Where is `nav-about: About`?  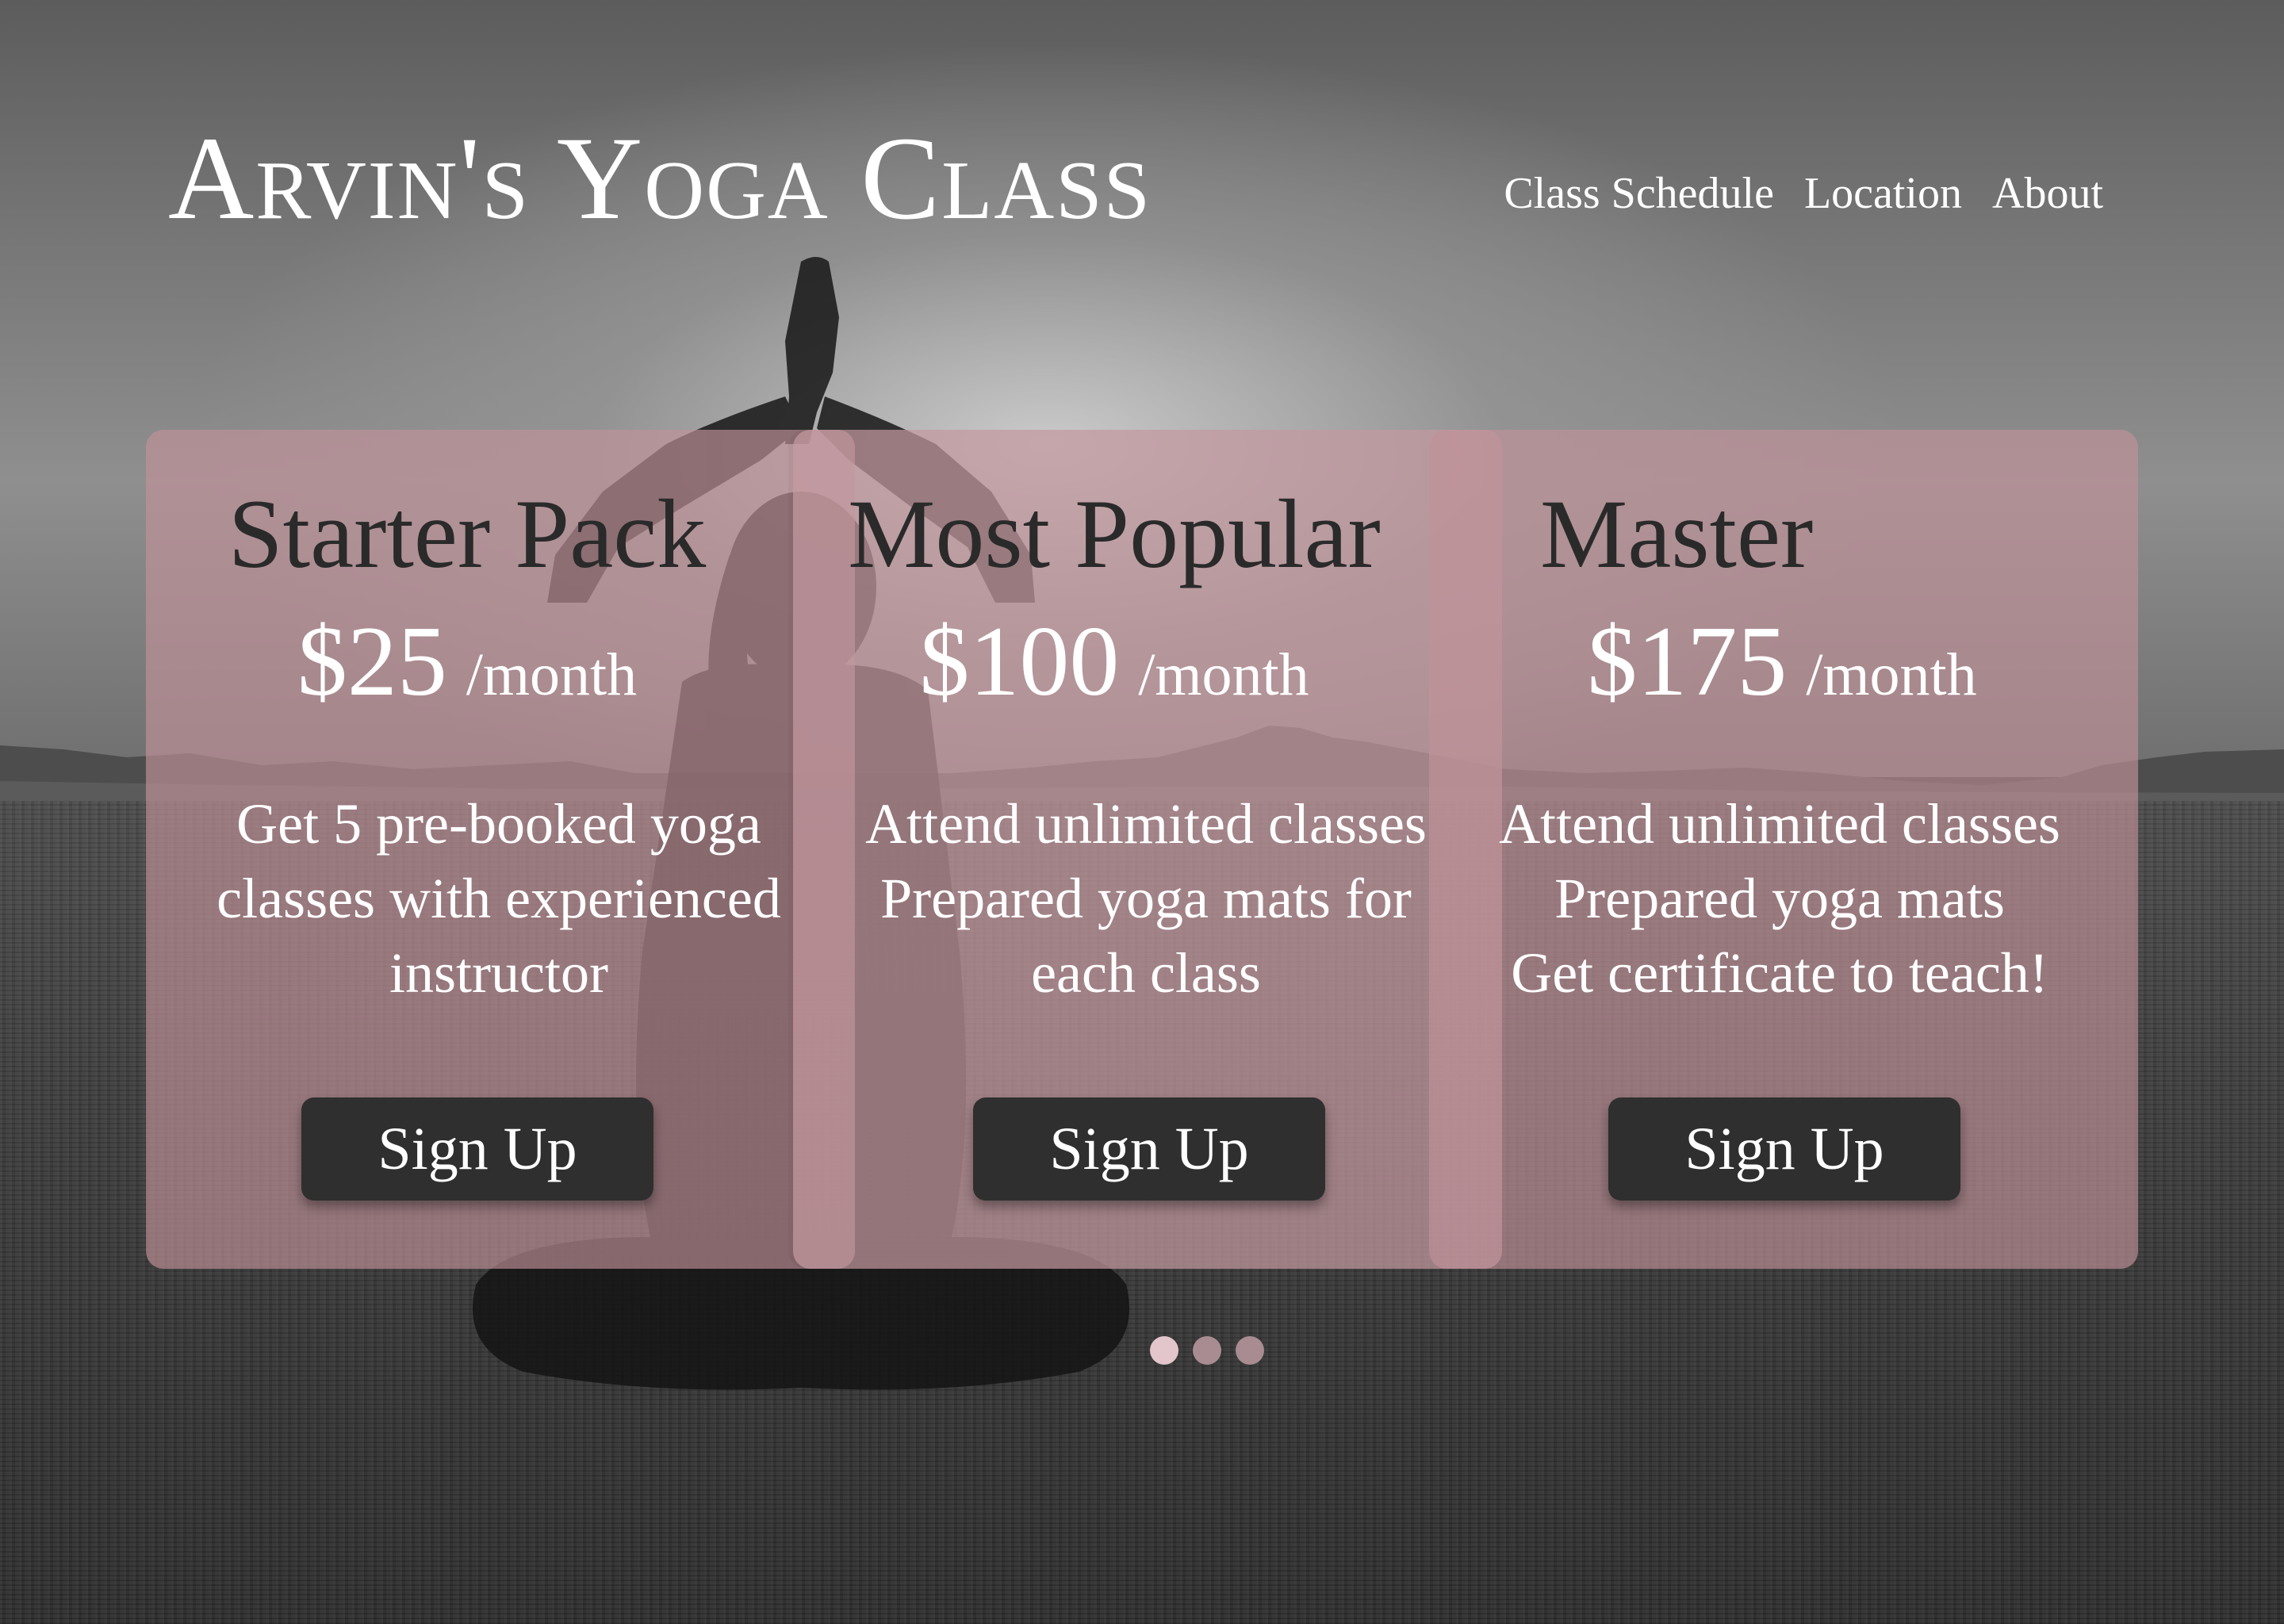 nav-about: About is located at coordinates (2047, 193).